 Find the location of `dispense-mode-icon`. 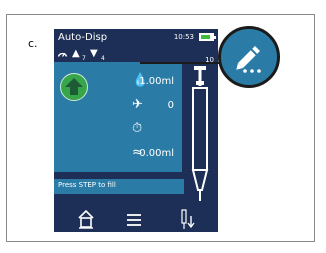

dispense-mode-icon is located at coordinates (188, 219).